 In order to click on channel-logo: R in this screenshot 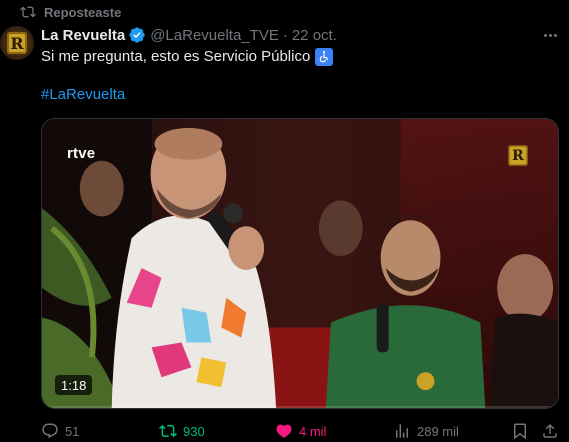, I will do `click(518, 155)`.